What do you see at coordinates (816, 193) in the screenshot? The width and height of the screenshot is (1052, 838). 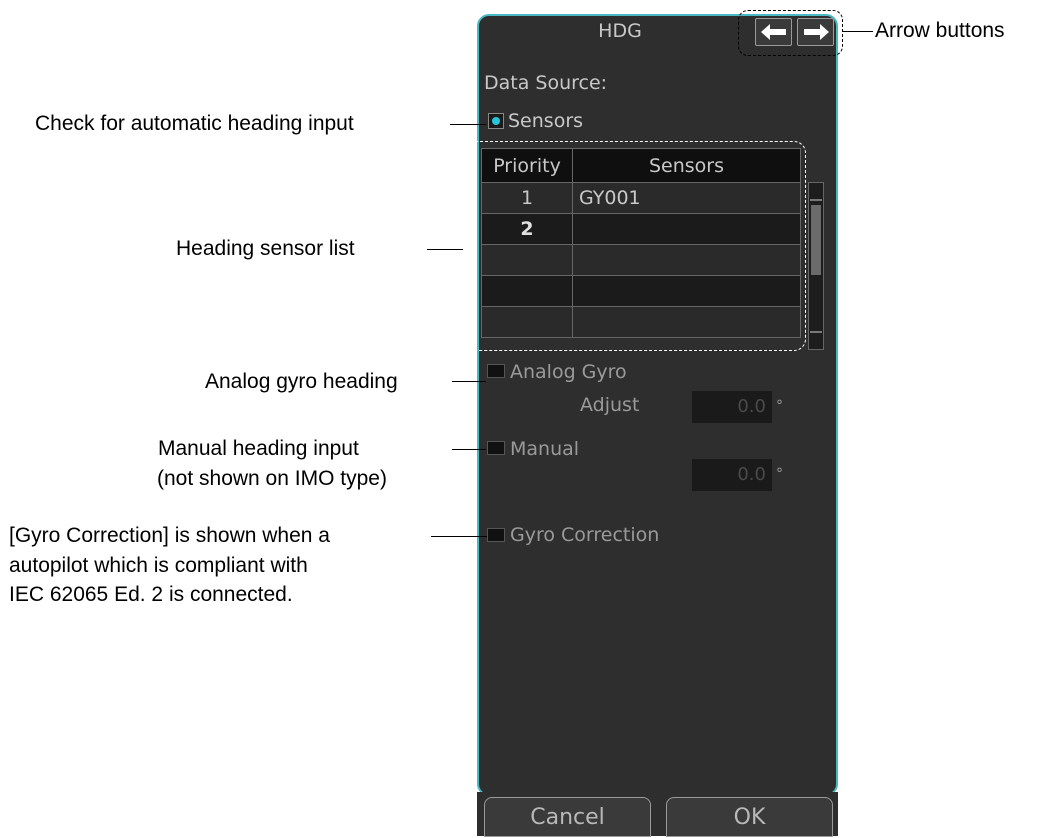 I see `scroll-top-icon` at bounding box center [816, 193].